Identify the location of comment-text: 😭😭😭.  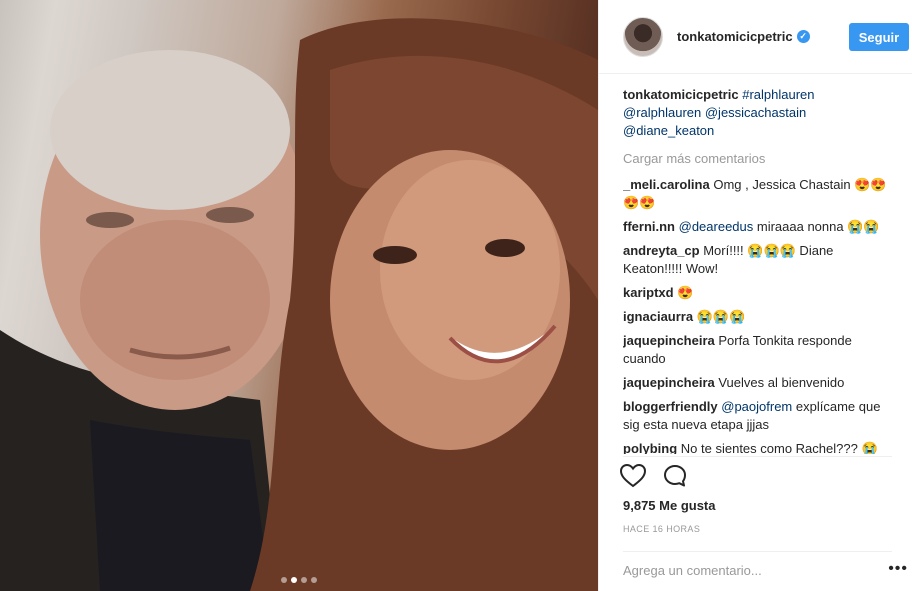
(719, 316).